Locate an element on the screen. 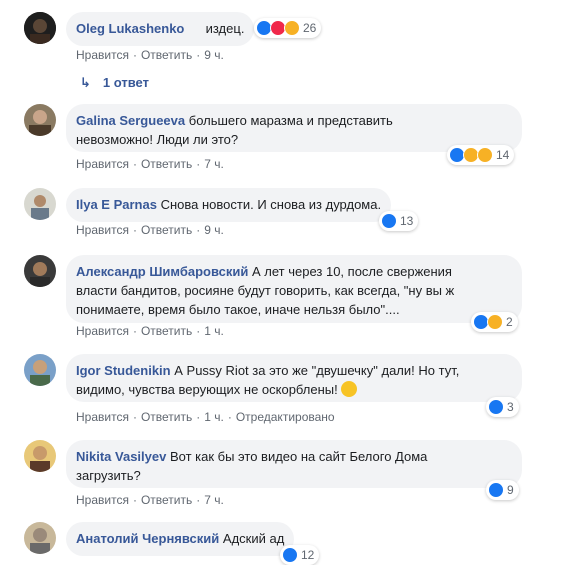 This screenshot has height=565, width=563. reactions-summary: 2 is located at coordinates (494, 322).